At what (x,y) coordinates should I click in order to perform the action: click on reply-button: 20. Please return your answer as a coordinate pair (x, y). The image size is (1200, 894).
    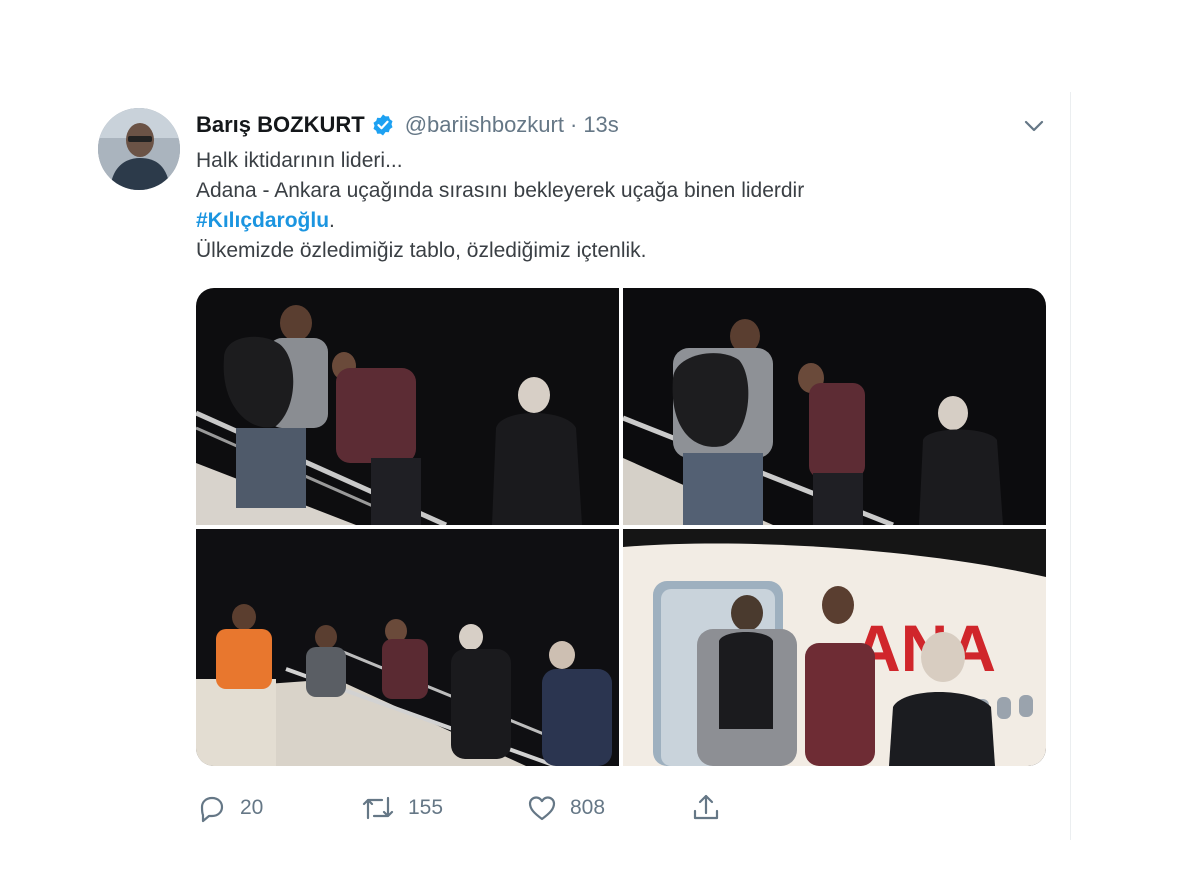
    Looking at the image, I should click on (229, 808).